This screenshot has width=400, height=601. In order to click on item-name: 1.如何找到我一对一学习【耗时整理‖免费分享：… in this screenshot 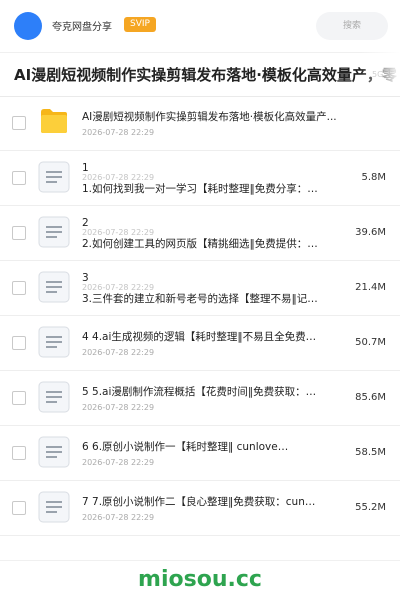, I will do `click(200, 189)`.